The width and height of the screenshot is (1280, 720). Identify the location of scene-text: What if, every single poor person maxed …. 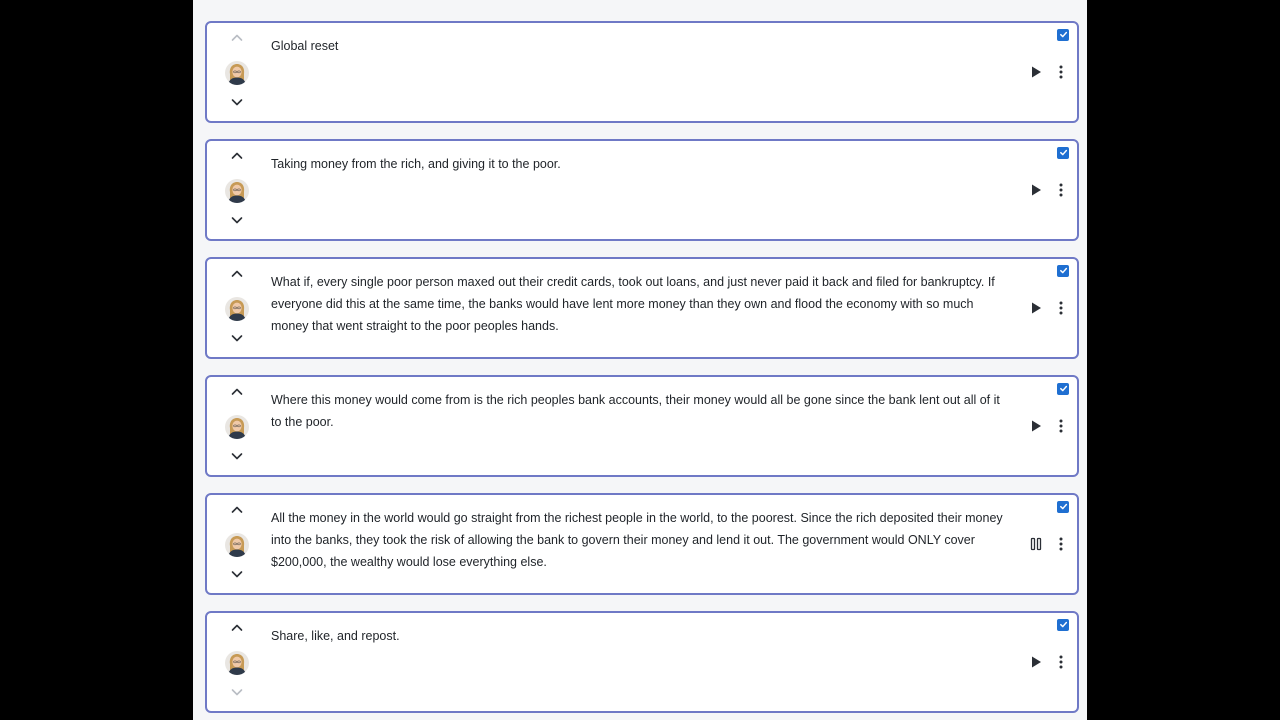
(641, 304).